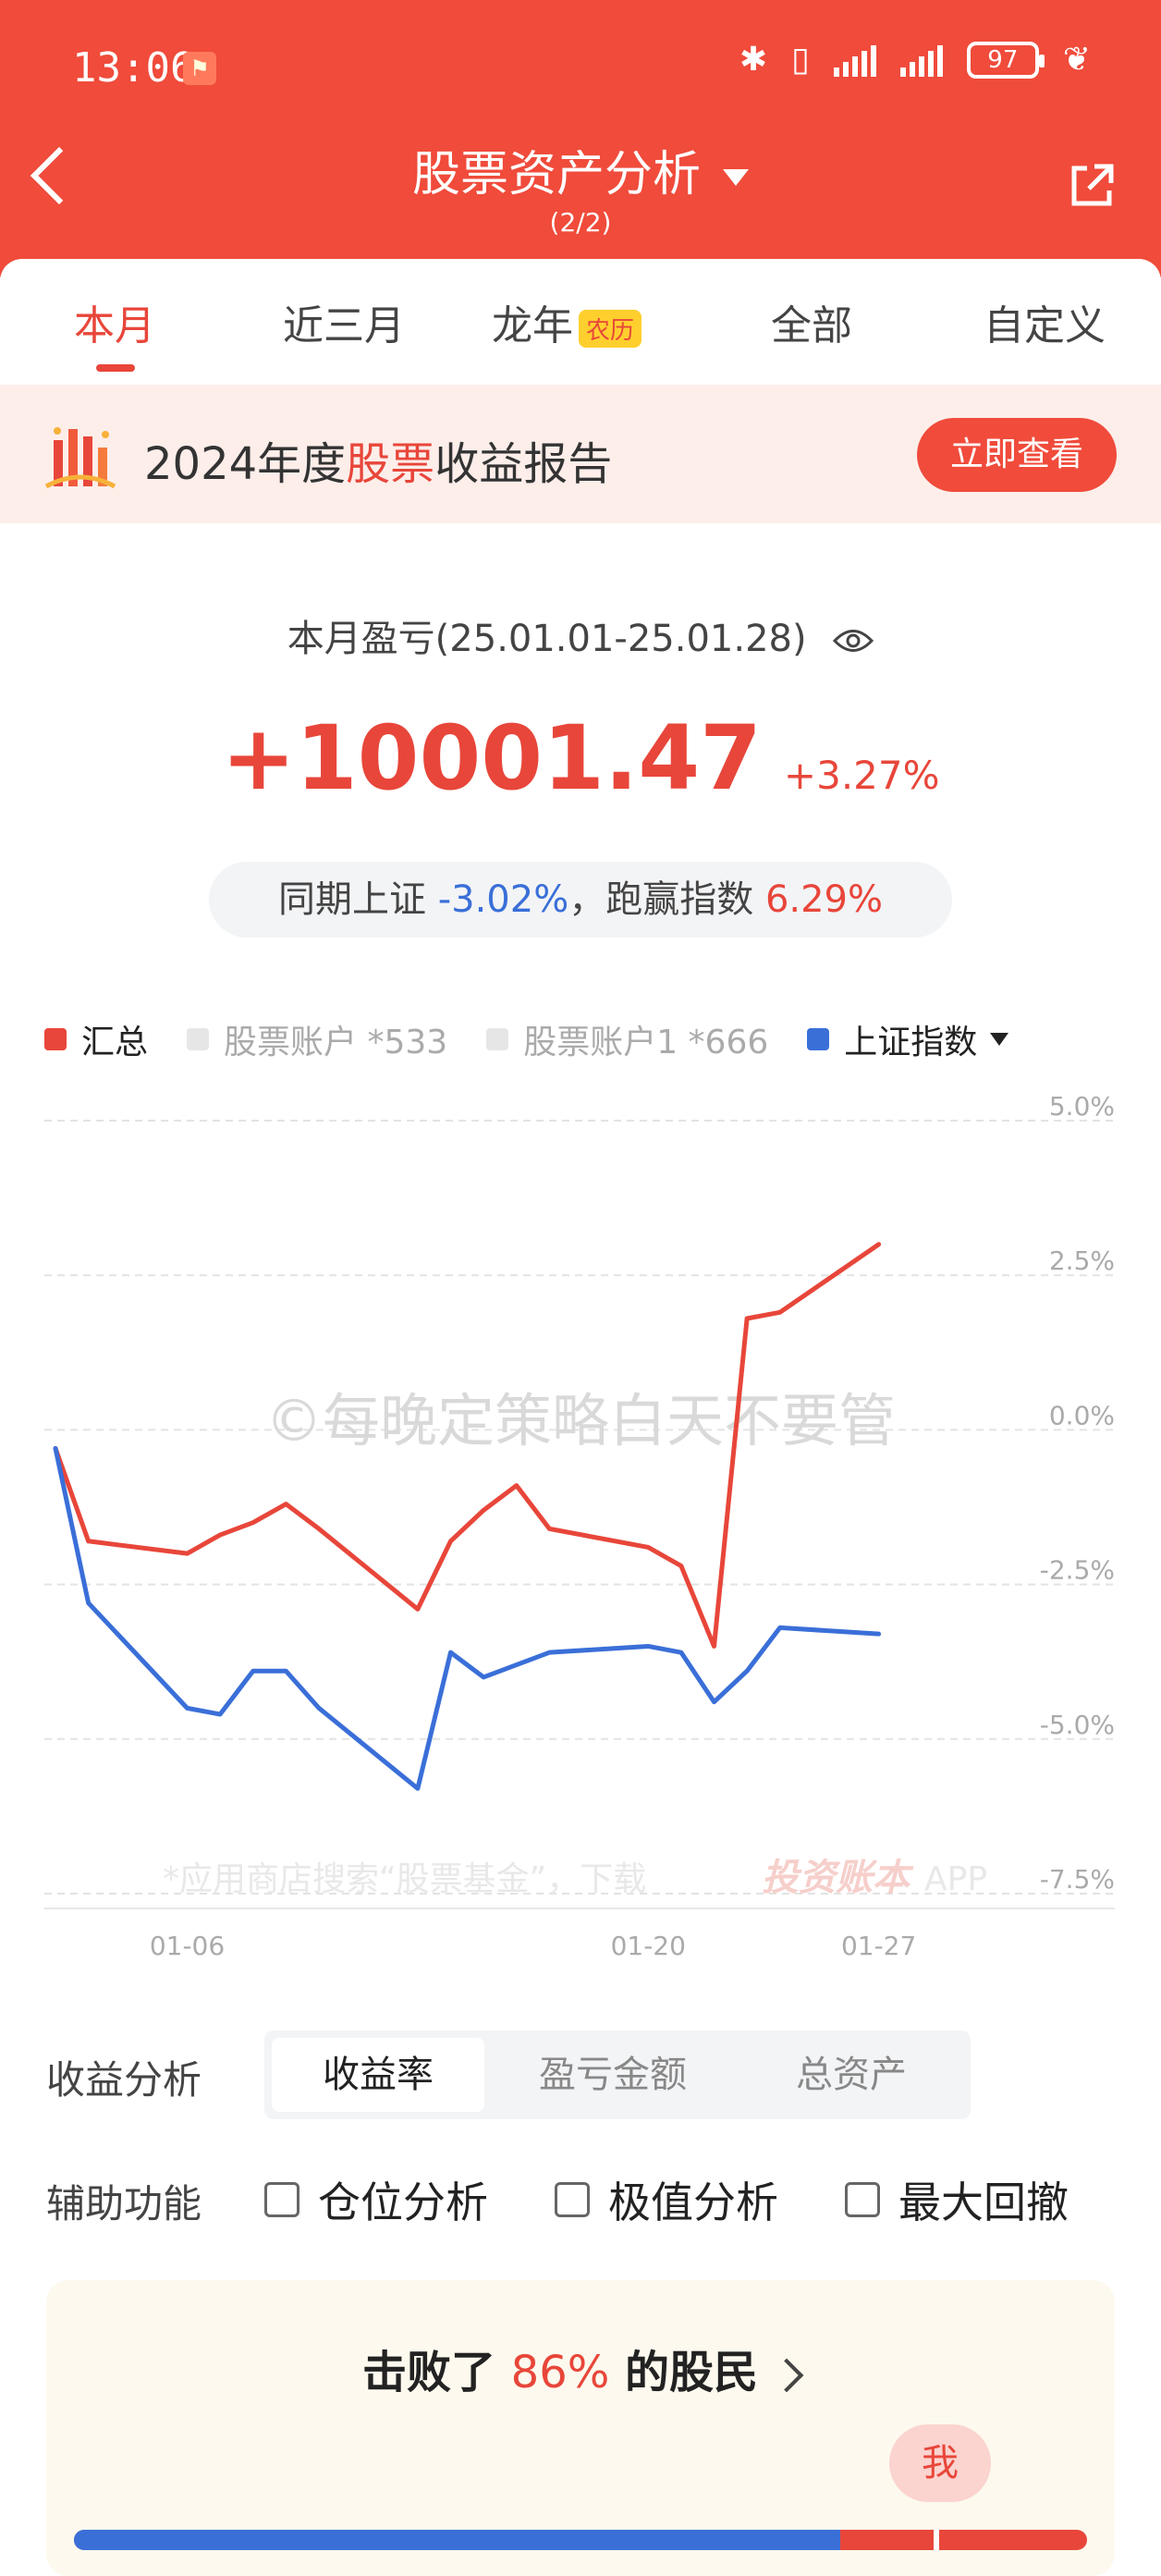  I want to click on notification-icon: ⚑, so click(199, 68).